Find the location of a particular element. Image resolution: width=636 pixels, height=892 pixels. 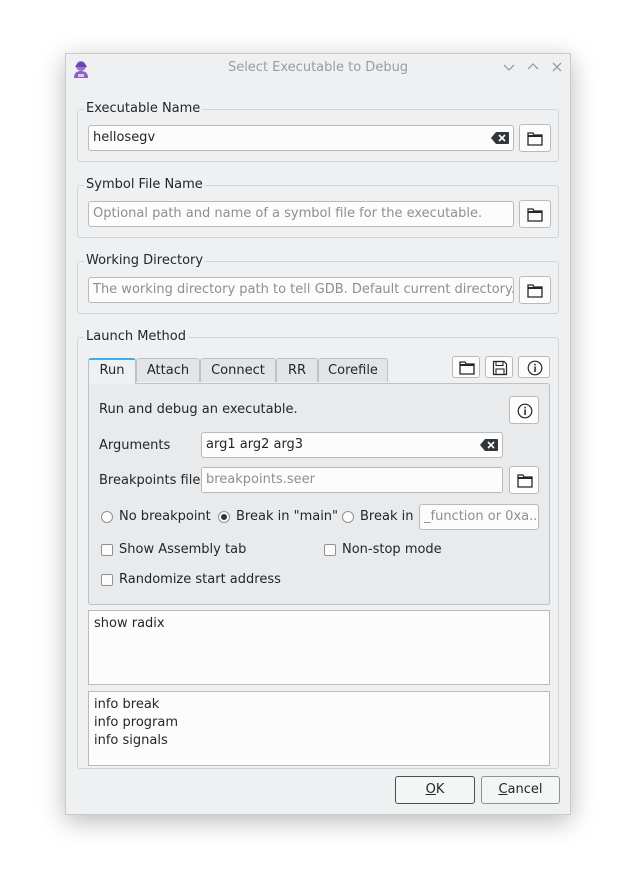

ok-label-rest: K is located at coordinates (440, 789).